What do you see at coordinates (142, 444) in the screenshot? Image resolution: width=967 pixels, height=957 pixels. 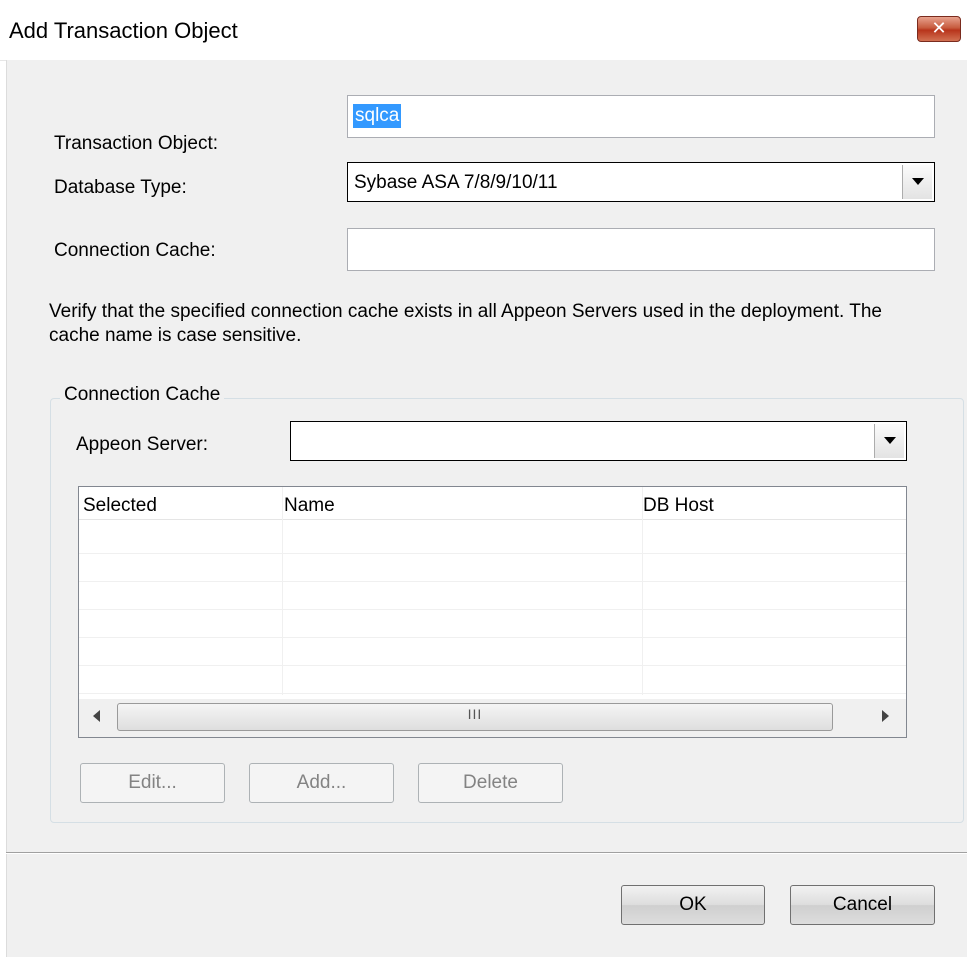 I see `appeon-server-label: Appeon Server:` at bounding box center [142, 444].